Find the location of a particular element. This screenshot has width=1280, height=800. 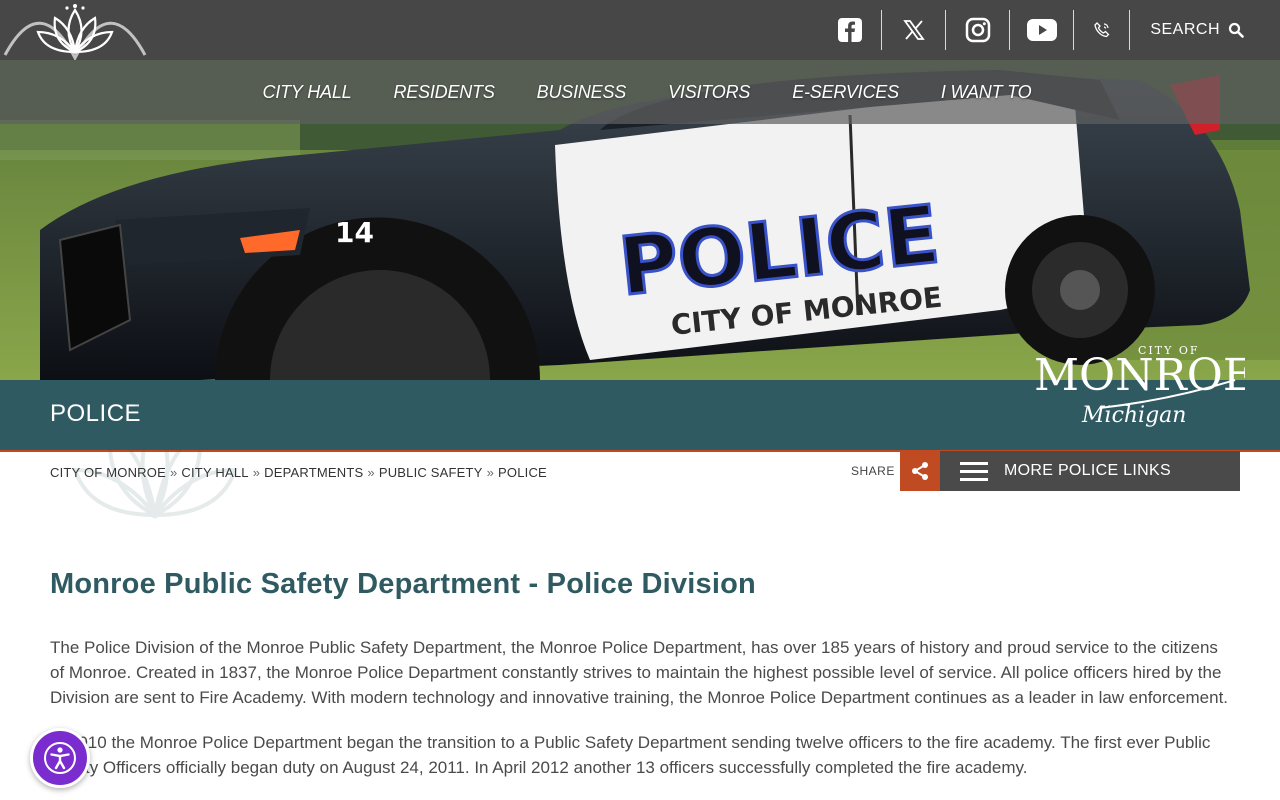

accessibility-icon is located at coordinates (60, 758).